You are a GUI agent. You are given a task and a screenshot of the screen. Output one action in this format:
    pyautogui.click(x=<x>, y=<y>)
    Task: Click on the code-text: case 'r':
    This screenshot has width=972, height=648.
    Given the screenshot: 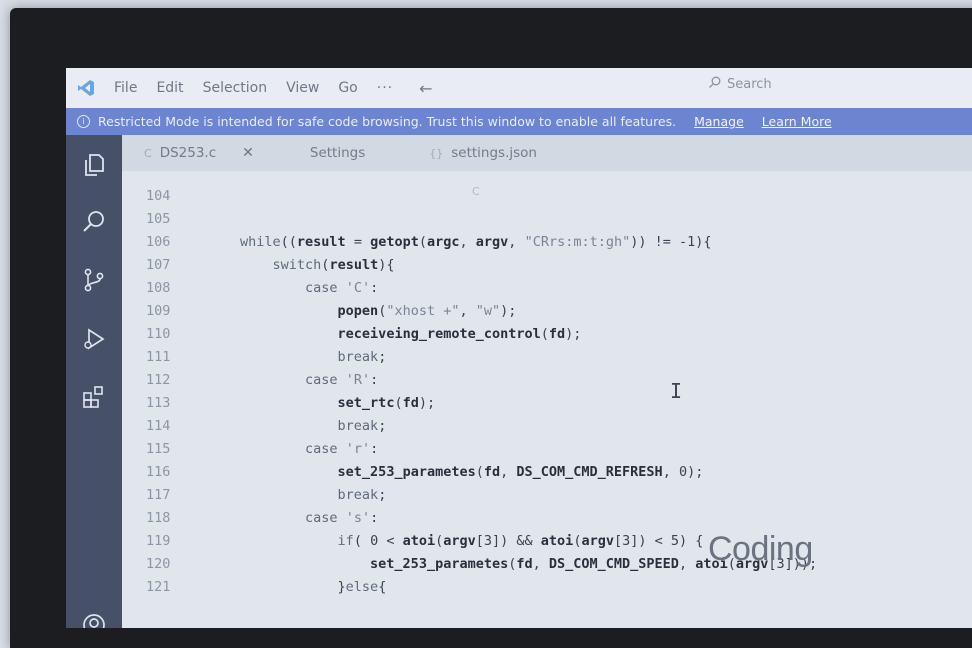 What is the action you would take?
    pyautogui.click(x=342, y=449)
    